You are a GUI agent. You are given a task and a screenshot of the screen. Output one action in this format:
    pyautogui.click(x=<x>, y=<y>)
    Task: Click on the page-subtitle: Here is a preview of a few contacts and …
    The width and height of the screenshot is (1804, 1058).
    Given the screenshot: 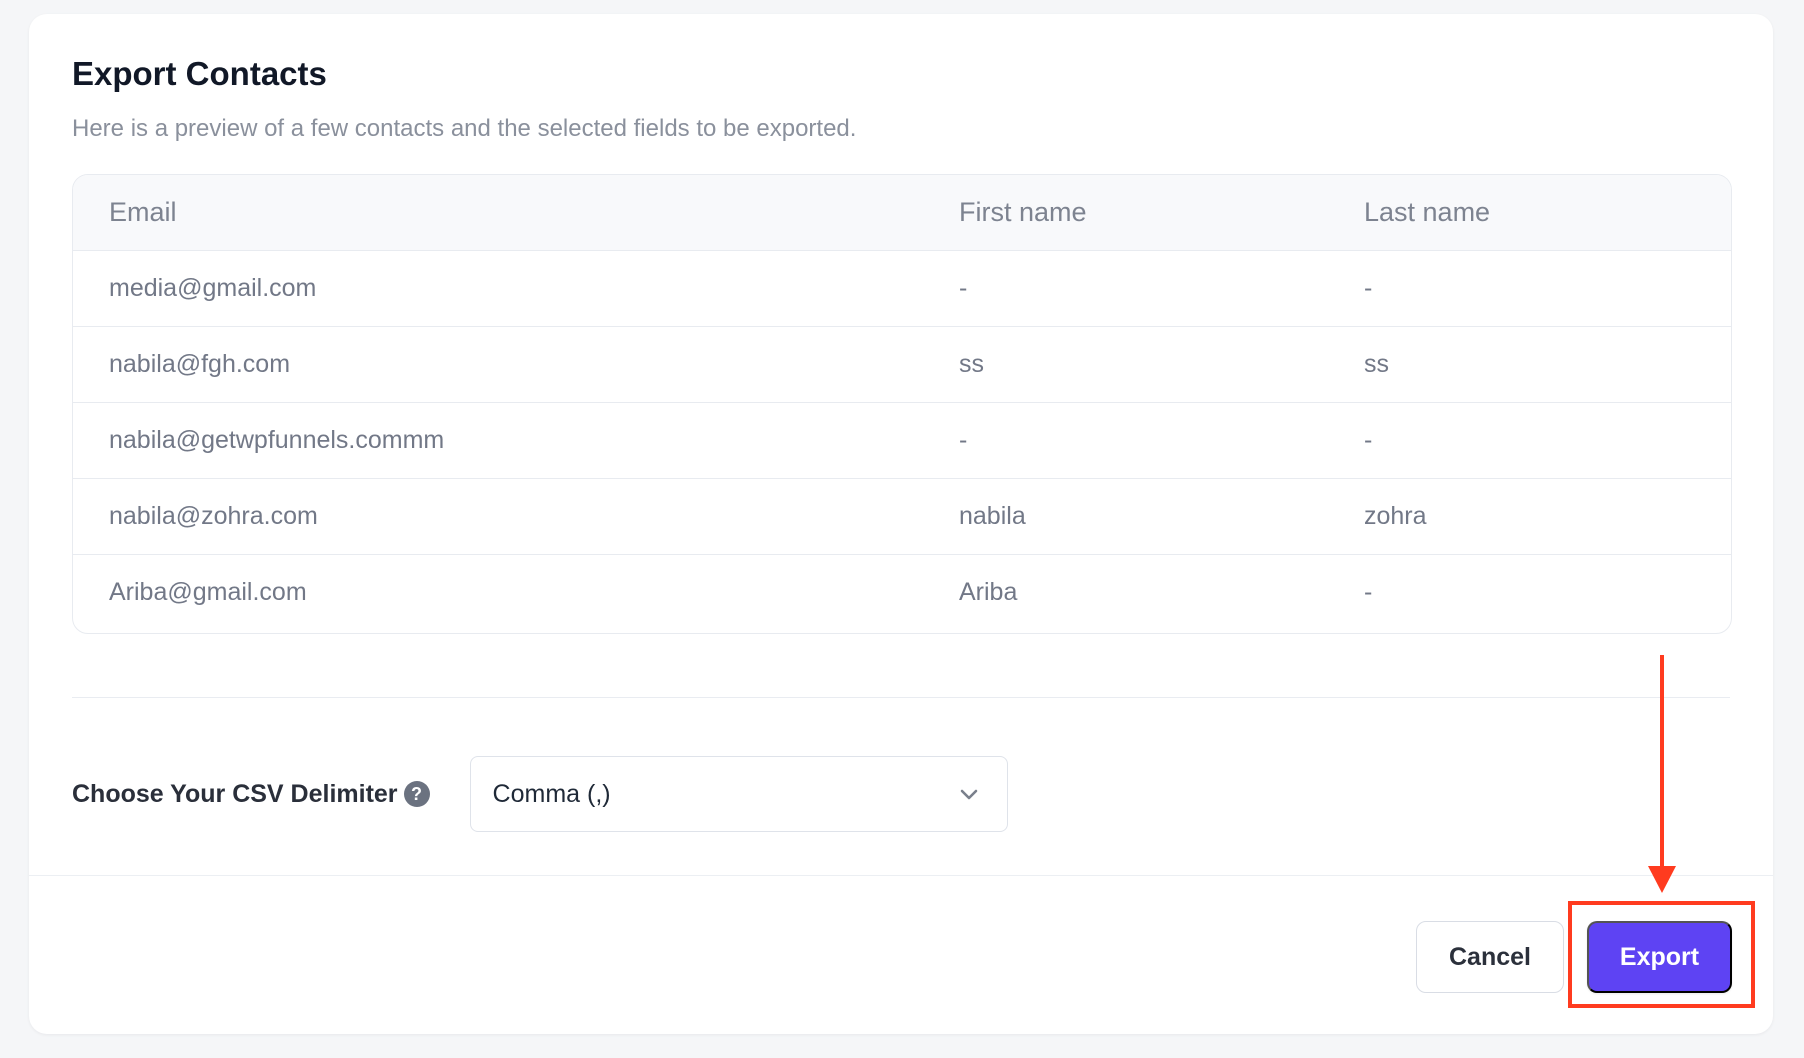 What is the action you would take?
    pyautogui.click(x=464, y=128)
    